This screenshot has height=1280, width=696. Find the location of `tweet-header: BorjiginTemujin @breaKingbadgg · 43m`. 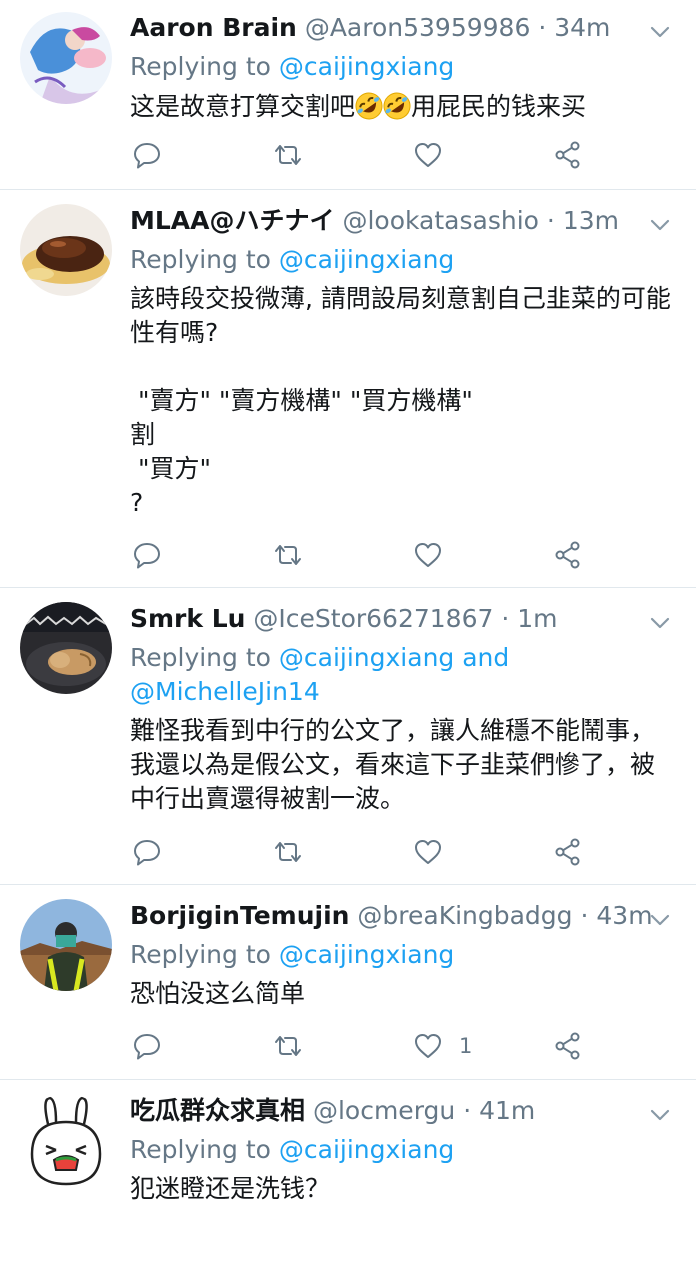

tweet-header: BorjiginTemujin @breaKingbadgg · 43m is located at coordinates (403, 916).